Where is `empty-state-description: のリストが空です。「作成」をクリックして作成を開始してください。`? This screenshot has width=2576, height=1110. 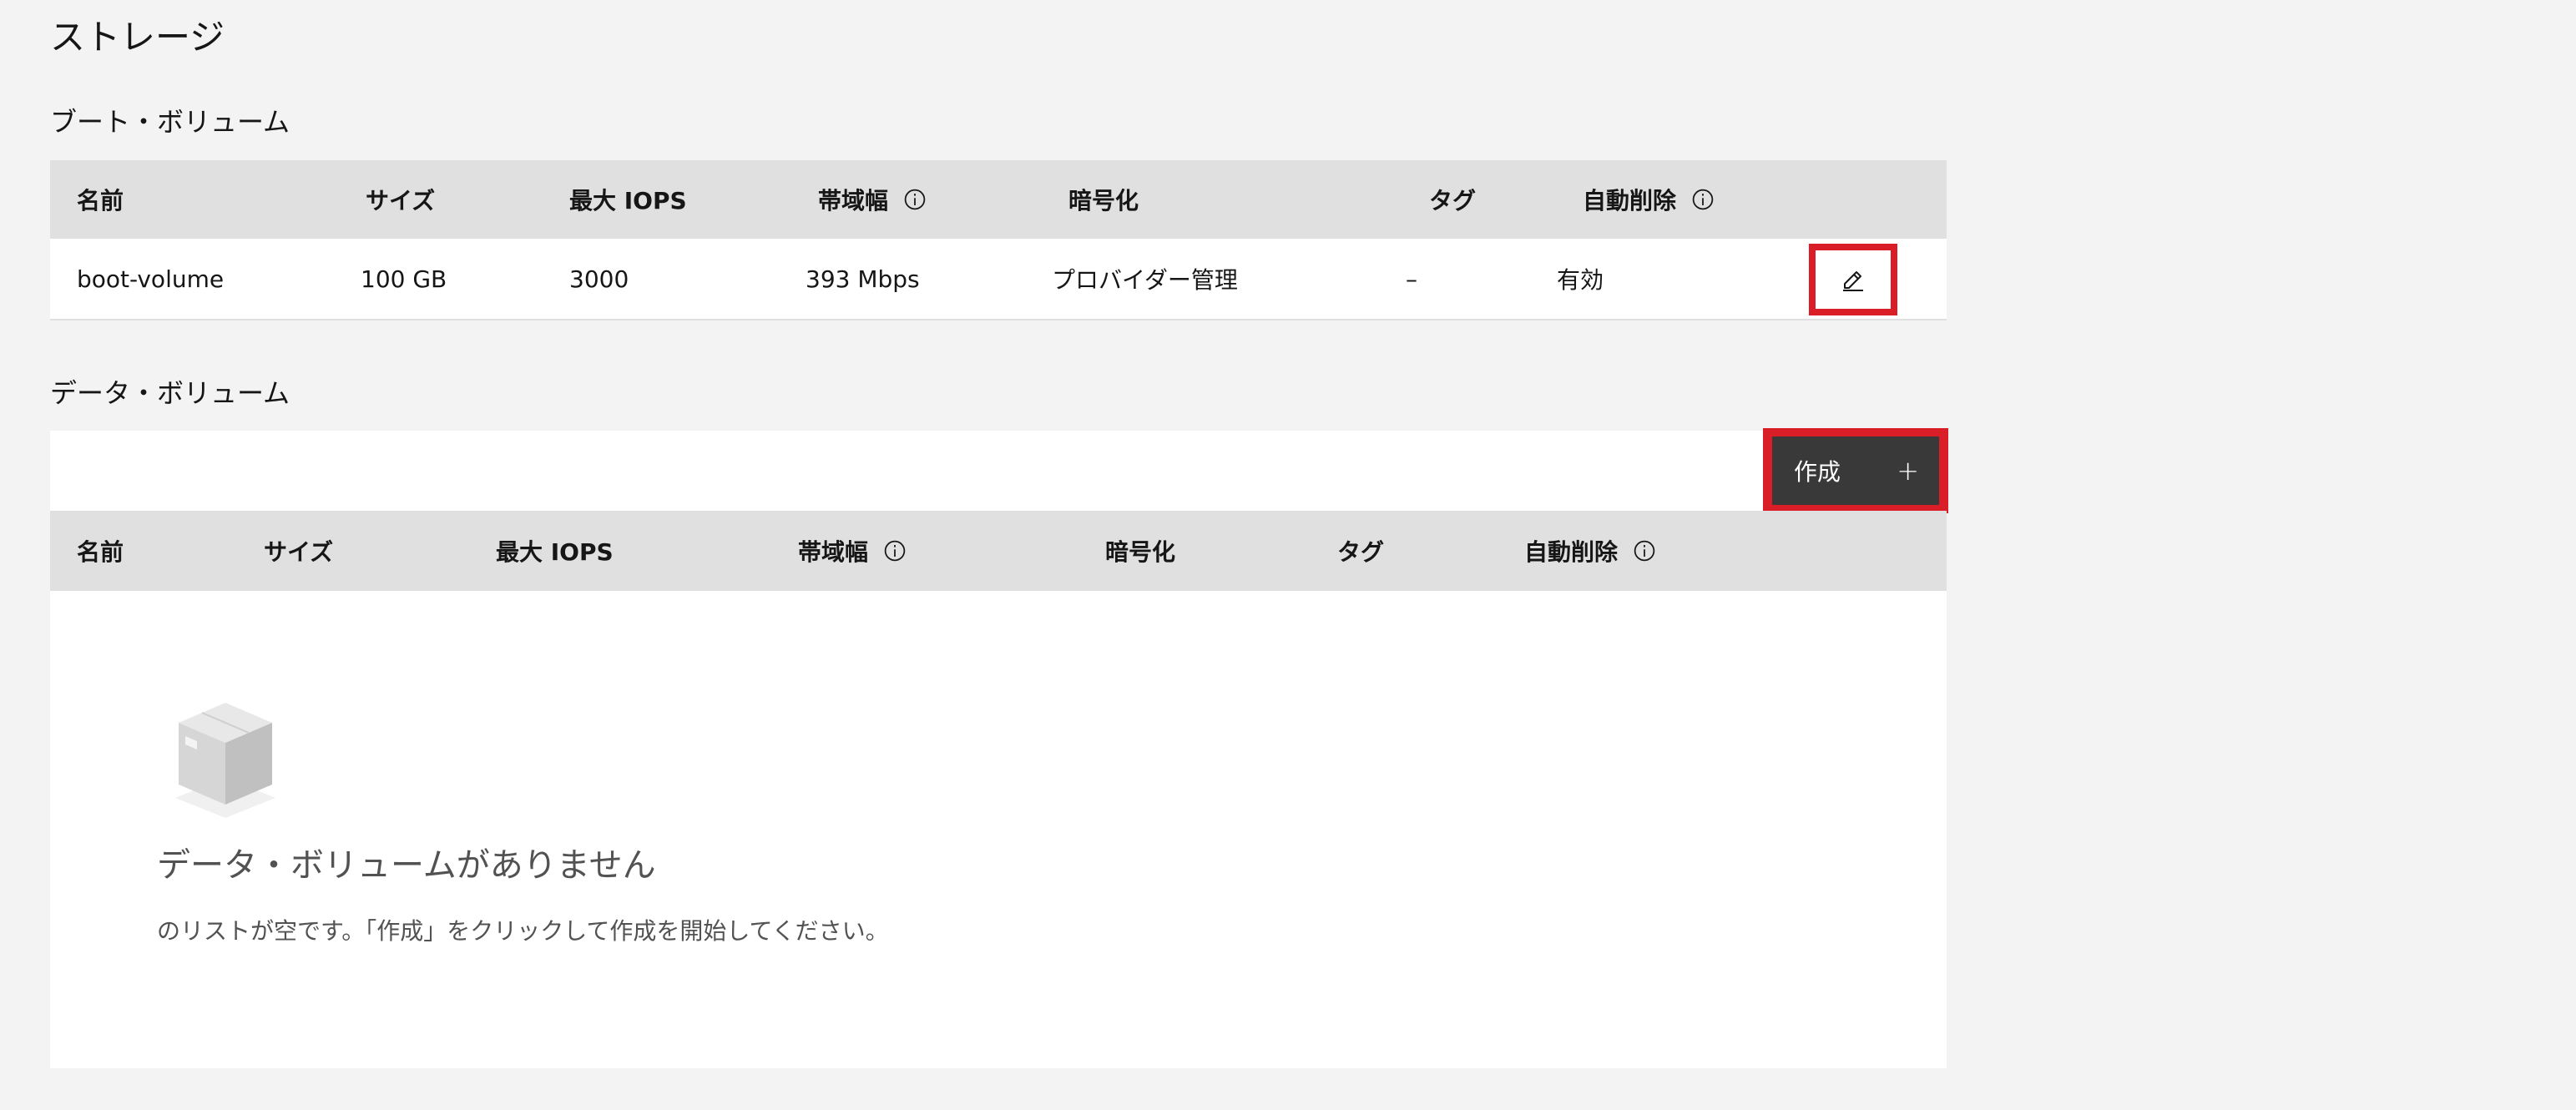
empty-state-description: のリストが空です。「作成」をクリックして作成を開始してください。 is located at coordinates (523, 931).